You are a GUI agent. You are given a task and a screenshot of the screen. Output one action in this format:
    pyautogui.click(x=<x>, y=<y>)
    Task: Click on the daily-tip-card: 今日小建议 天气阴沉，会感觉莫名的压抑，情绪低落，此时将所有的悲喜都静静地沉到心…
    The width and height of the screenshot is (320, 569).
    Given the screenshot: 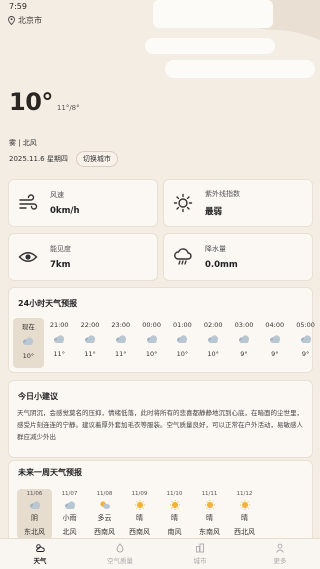 What is the action you would take?
    pyautogui.click(x=160, y=419)
    